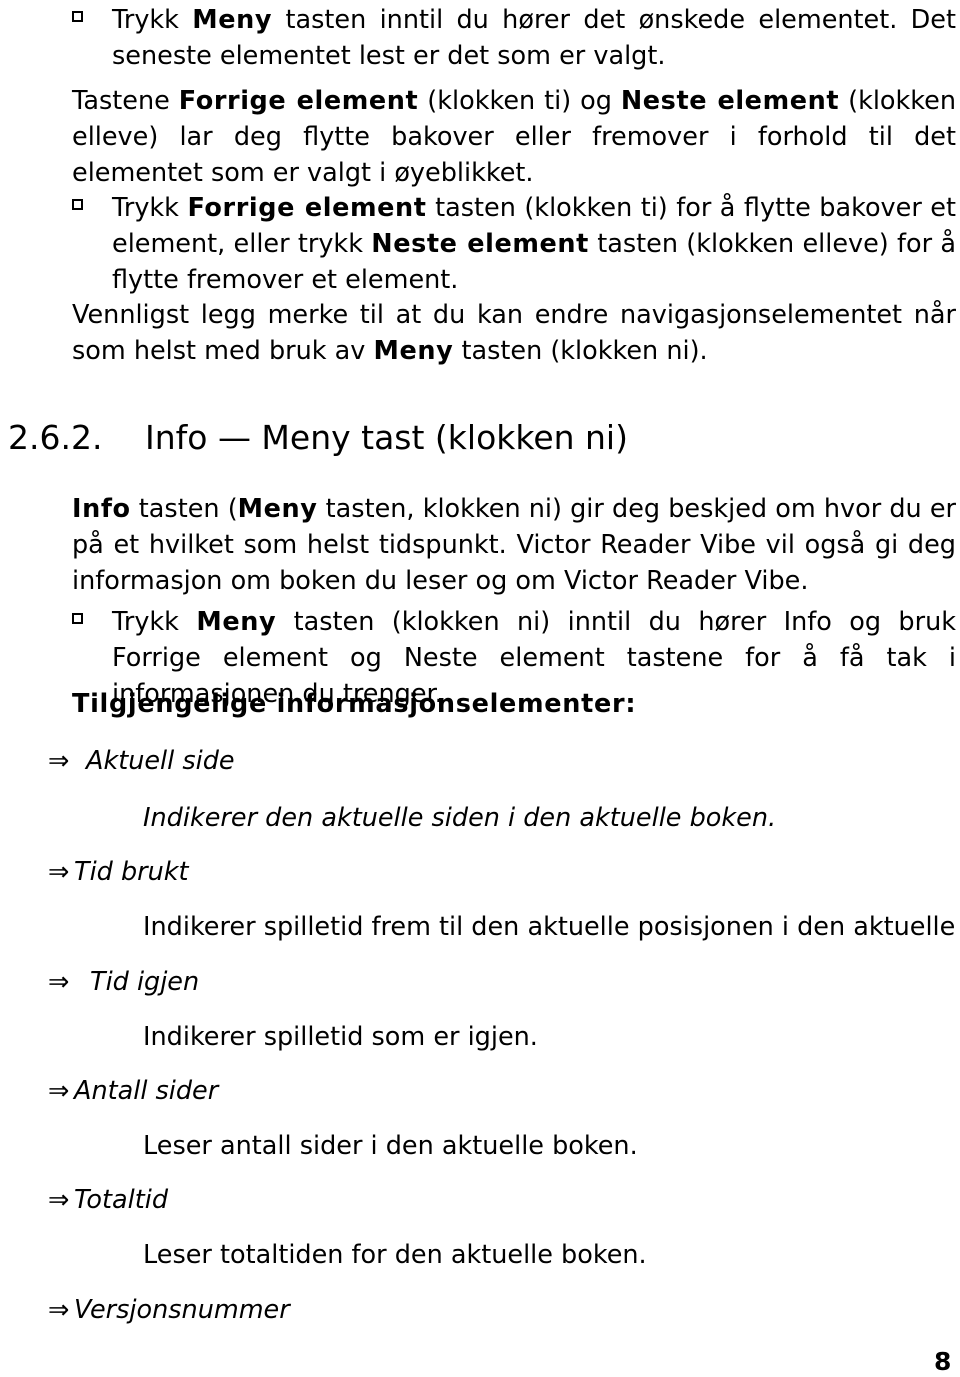 The height and width of the screenshot is (1377, 960). I want to click on list-item-totaltid: ⇒ Totaltid, so click(108, 1200).